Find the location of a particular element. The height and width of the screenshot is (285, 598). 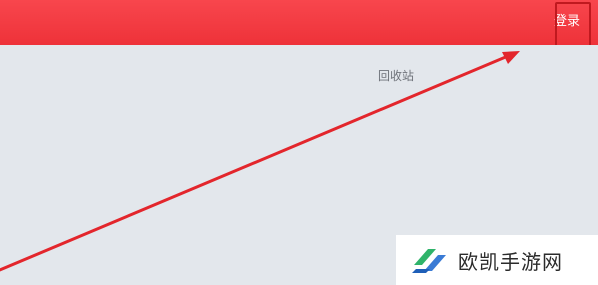

watermark-badge: 欧凯手游网 is located at coordinates (497, 260).